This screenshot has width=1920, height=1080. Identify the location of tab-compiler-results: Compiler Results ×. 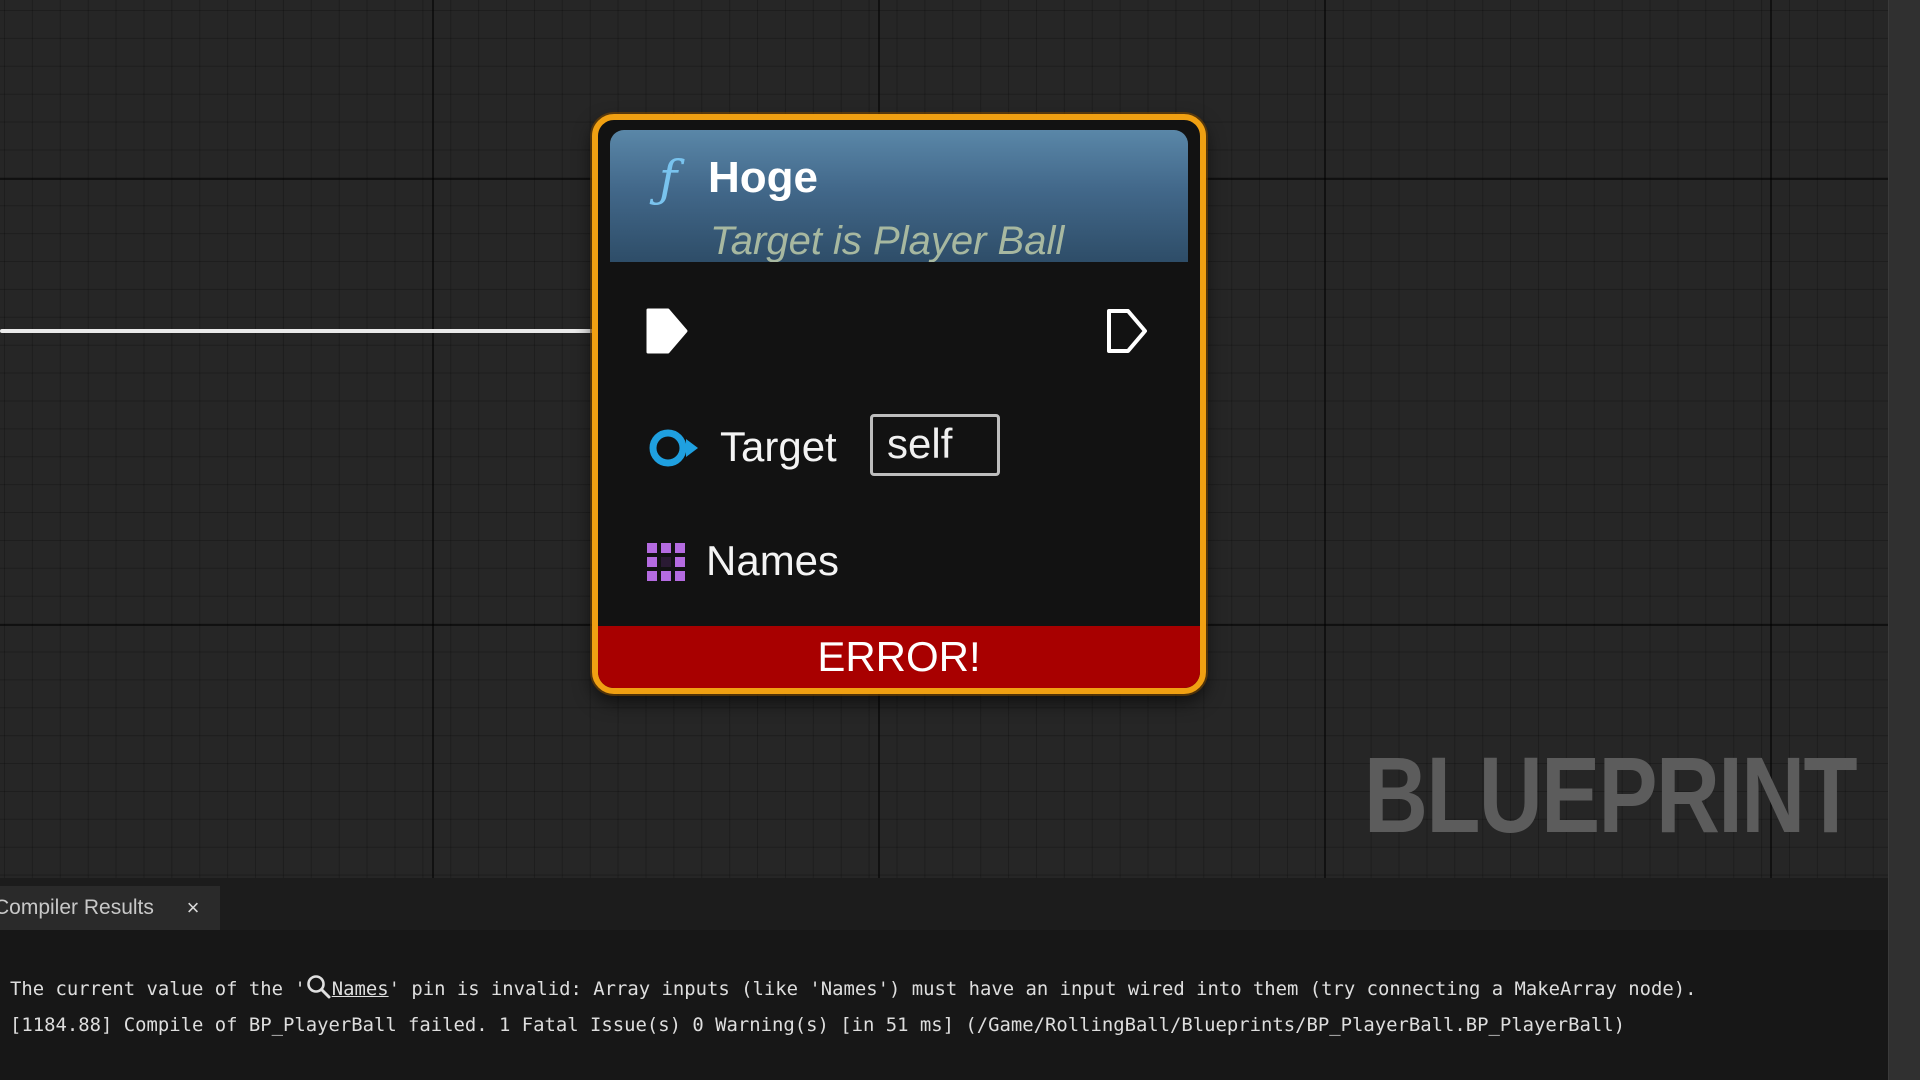
(110, 908).